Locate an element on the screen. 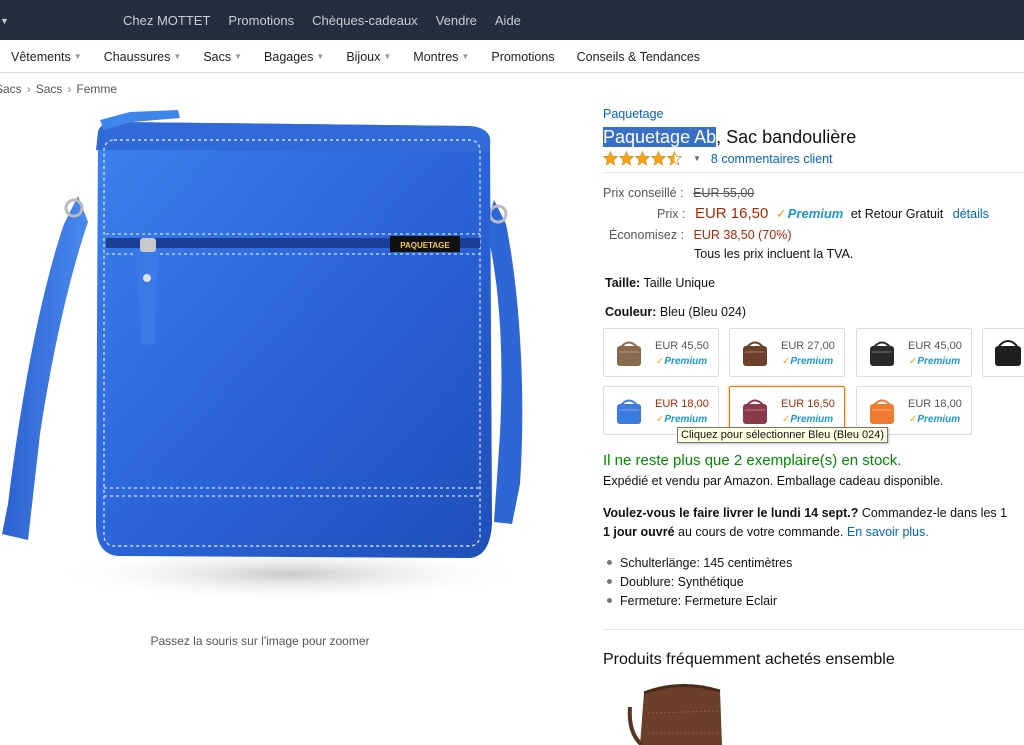 The width and height of the screenshot is (1024, 745). topnav-item-promotions: Promotions is located at coordinates (261, 20).